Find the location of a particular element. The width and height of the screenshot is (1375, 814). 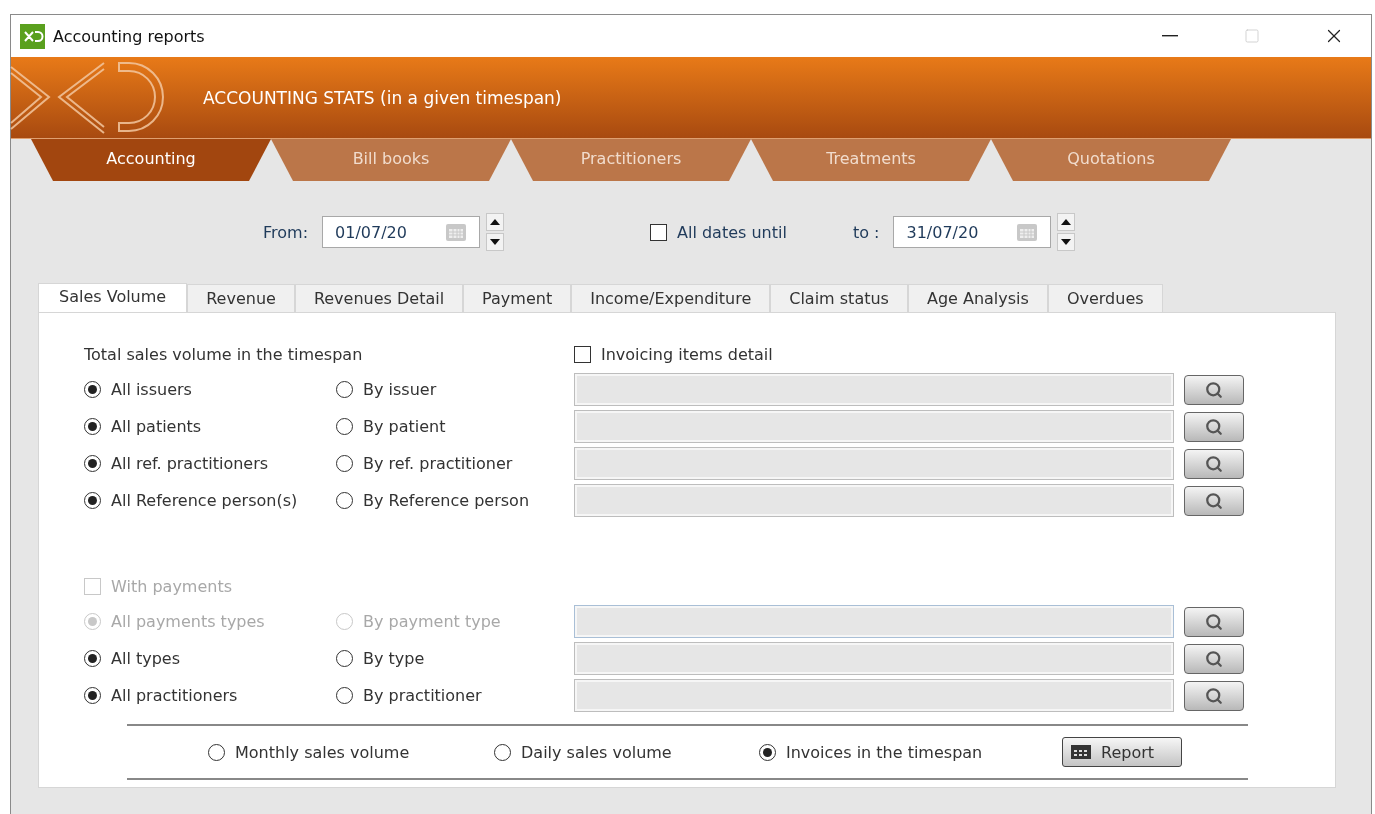

to-label: to : is located at coordinates (866, 232).